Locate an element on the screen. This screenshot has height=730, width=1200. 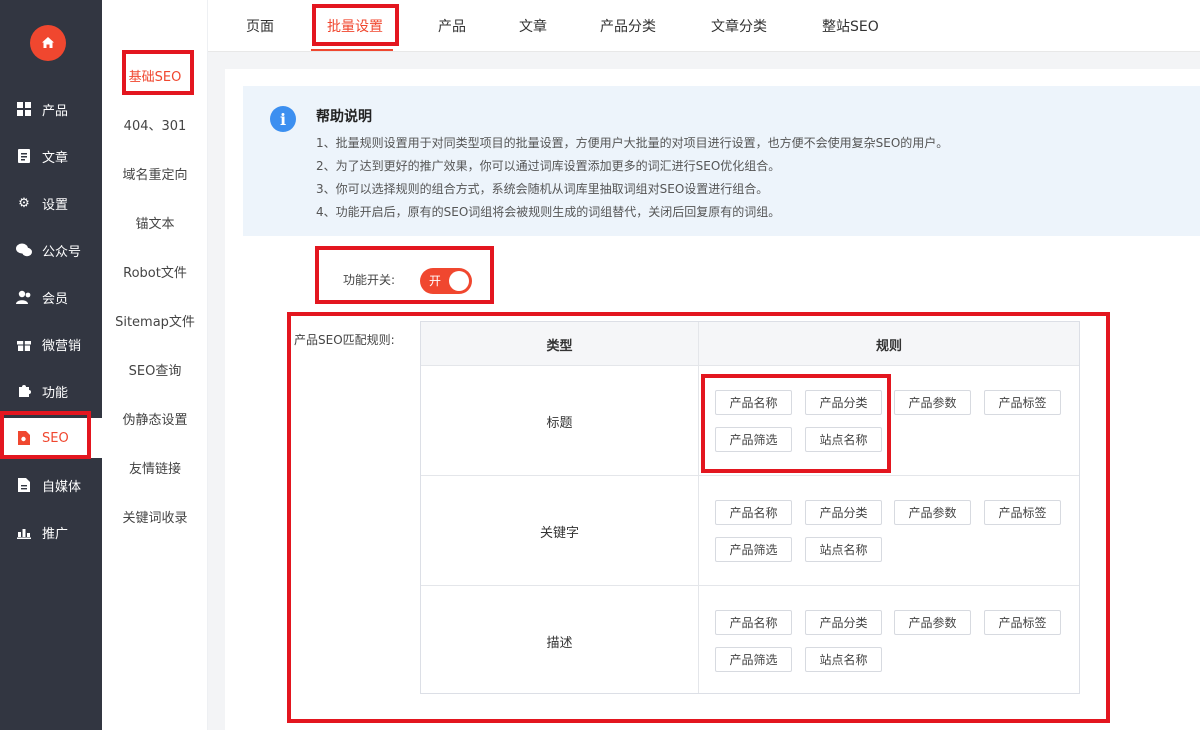
sidebar-item-label: 功能 is located at coordinates (55, 393).